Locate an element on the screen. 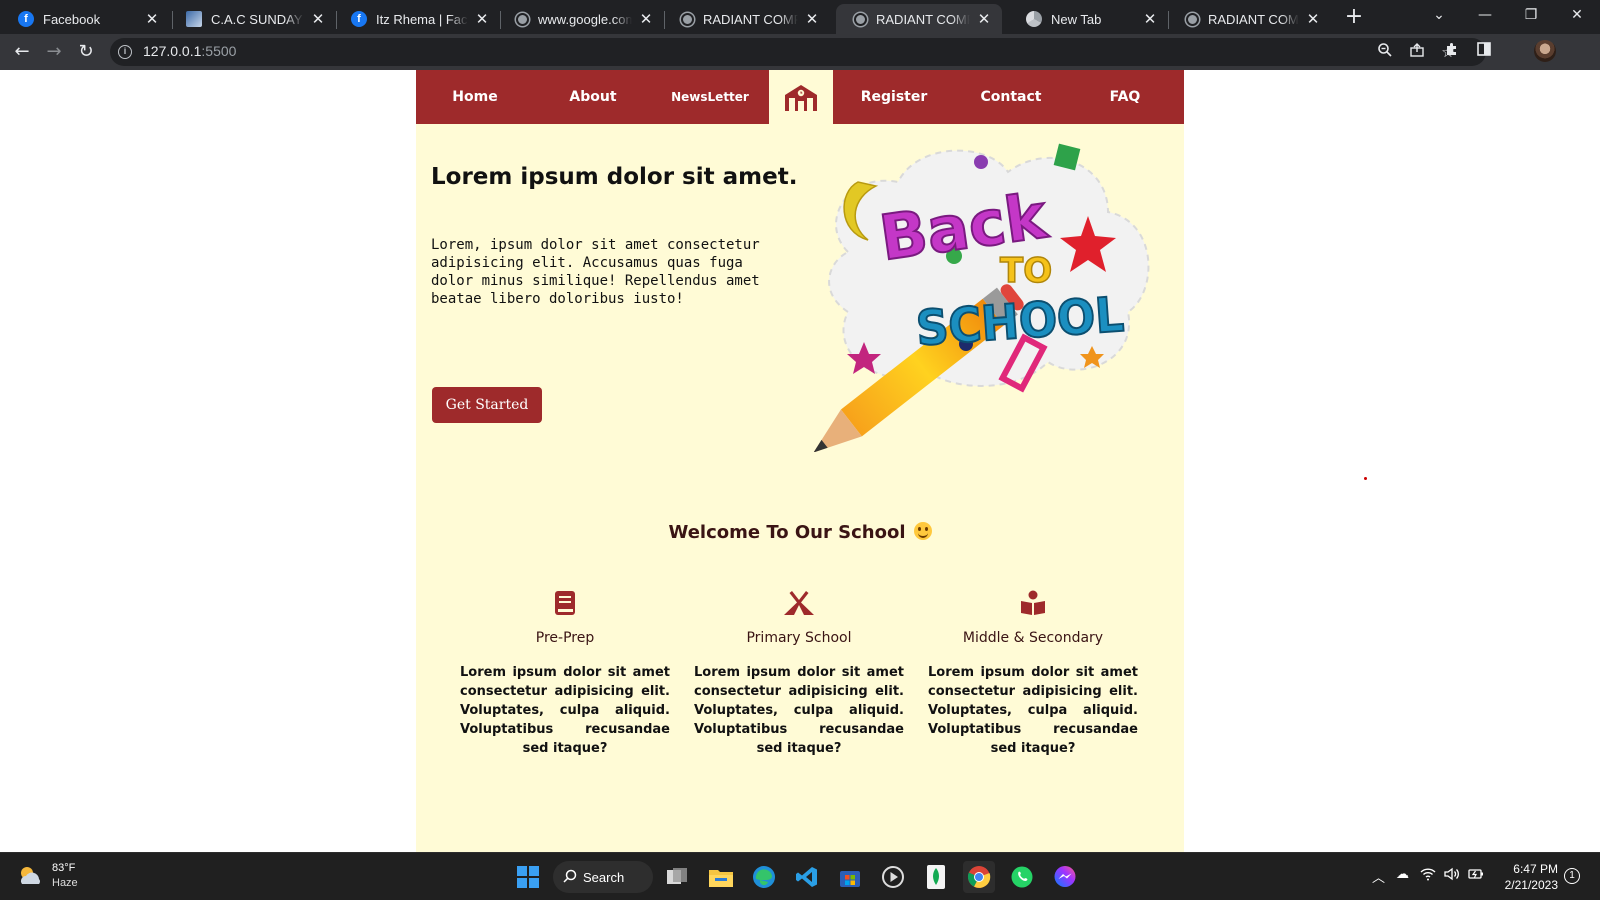  tab-title: C.A.C SUNDAY SCH is located at coordinates (257, 19).